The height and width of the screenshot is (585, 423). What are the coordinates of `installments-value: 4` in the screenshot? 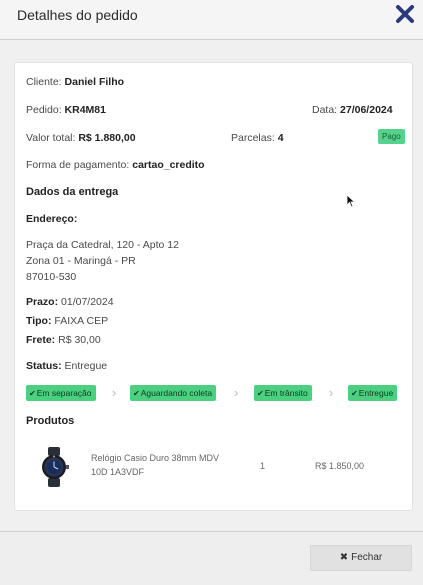 It's located at (280, 138).